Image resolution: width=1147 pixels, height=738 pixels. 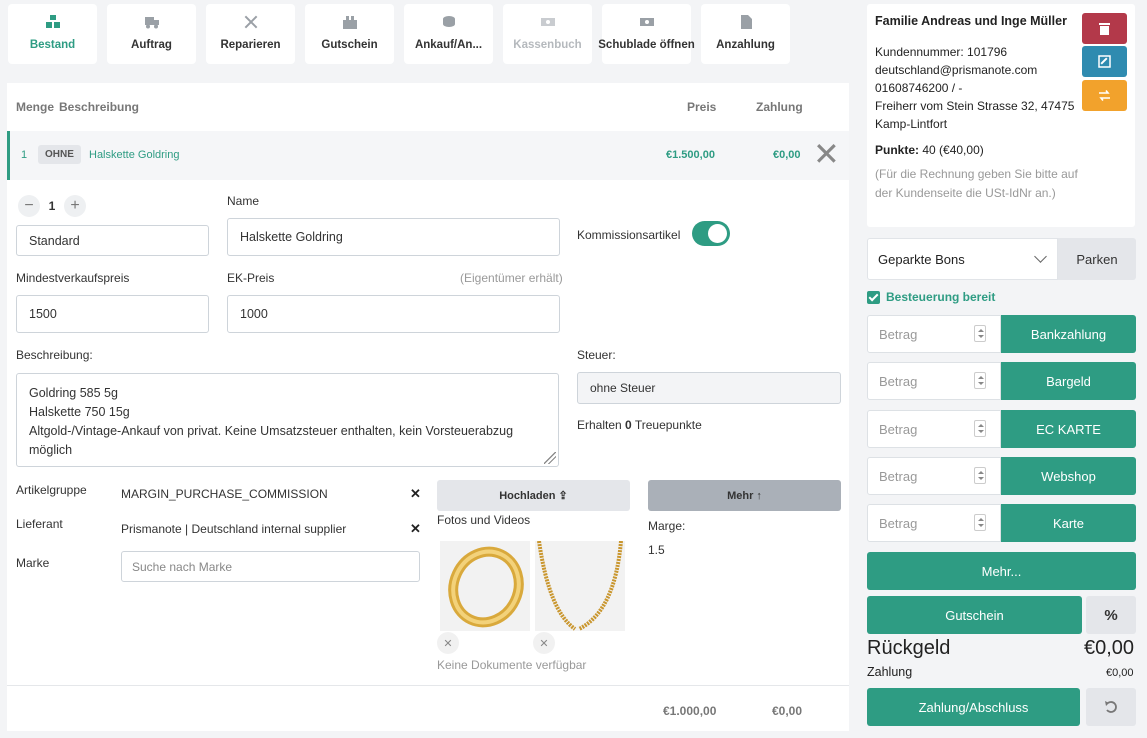 What do you see at coordinates (73, 393) in the screenshot?
I see `description-line: Goldring 585 5g` at bounding box center [73, 393].